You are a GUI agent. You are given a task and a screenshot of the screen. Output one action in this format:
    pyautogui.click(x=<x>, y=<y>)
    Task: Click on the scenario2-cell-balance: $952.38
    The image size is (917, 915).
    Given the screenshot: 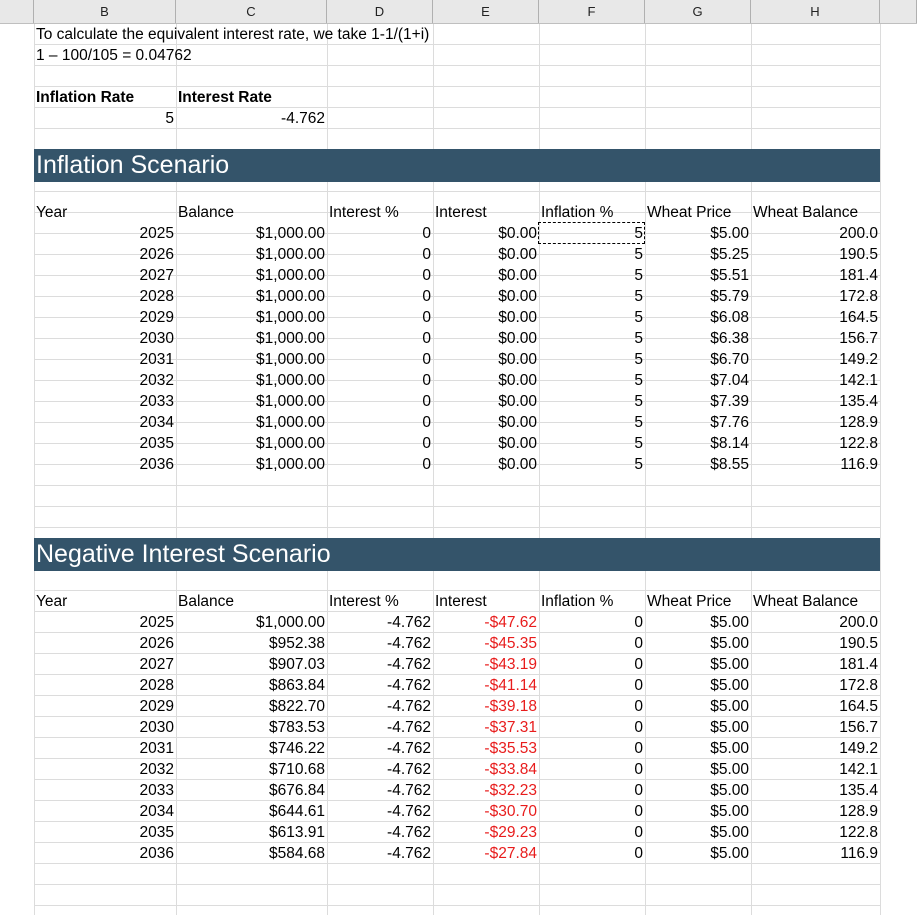 What is the action you would take?
    pyautogui.click(x=251, y=643)
    